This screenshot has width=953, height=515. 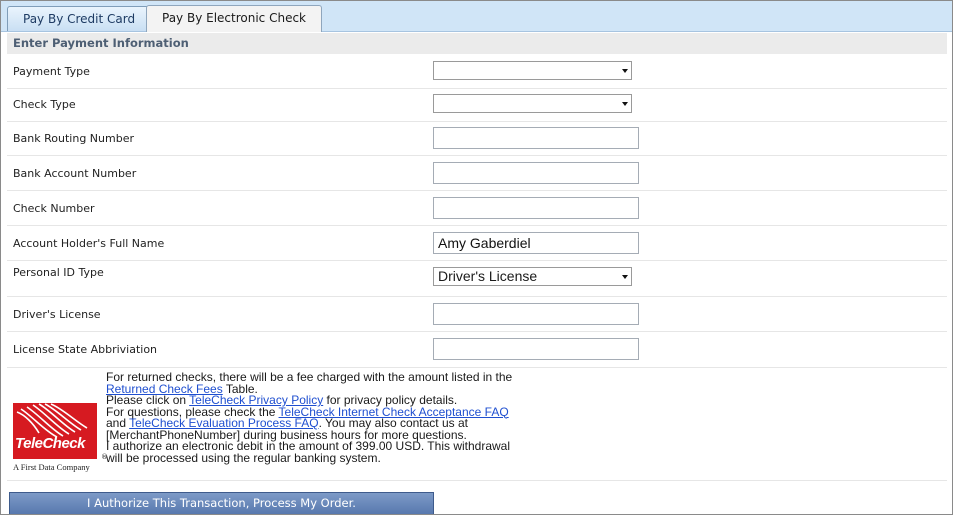 What do you see at coordinates (50, 443) in the screenshot?
I see `logo-wordmark: TeleCheck` at bounding box center [50, 443].